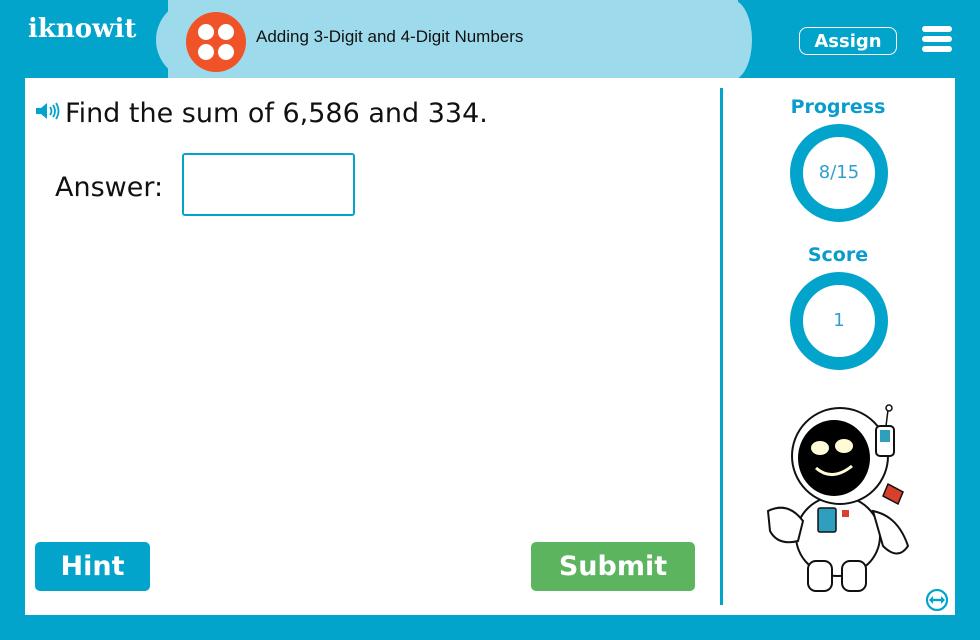  I want to click on assign-button: Assign, so click(848, 41).